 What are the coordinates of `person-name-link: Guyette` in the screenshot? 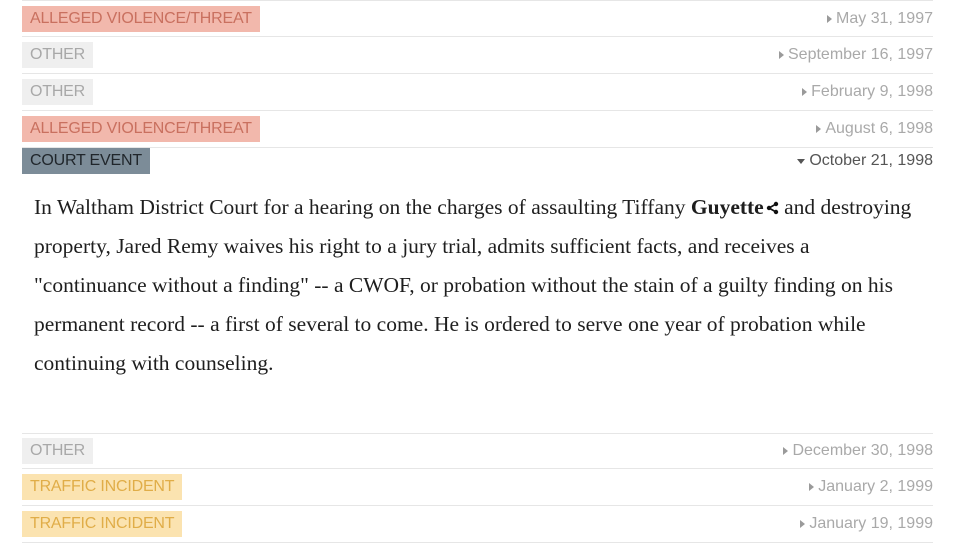 It's located at (735, 207).